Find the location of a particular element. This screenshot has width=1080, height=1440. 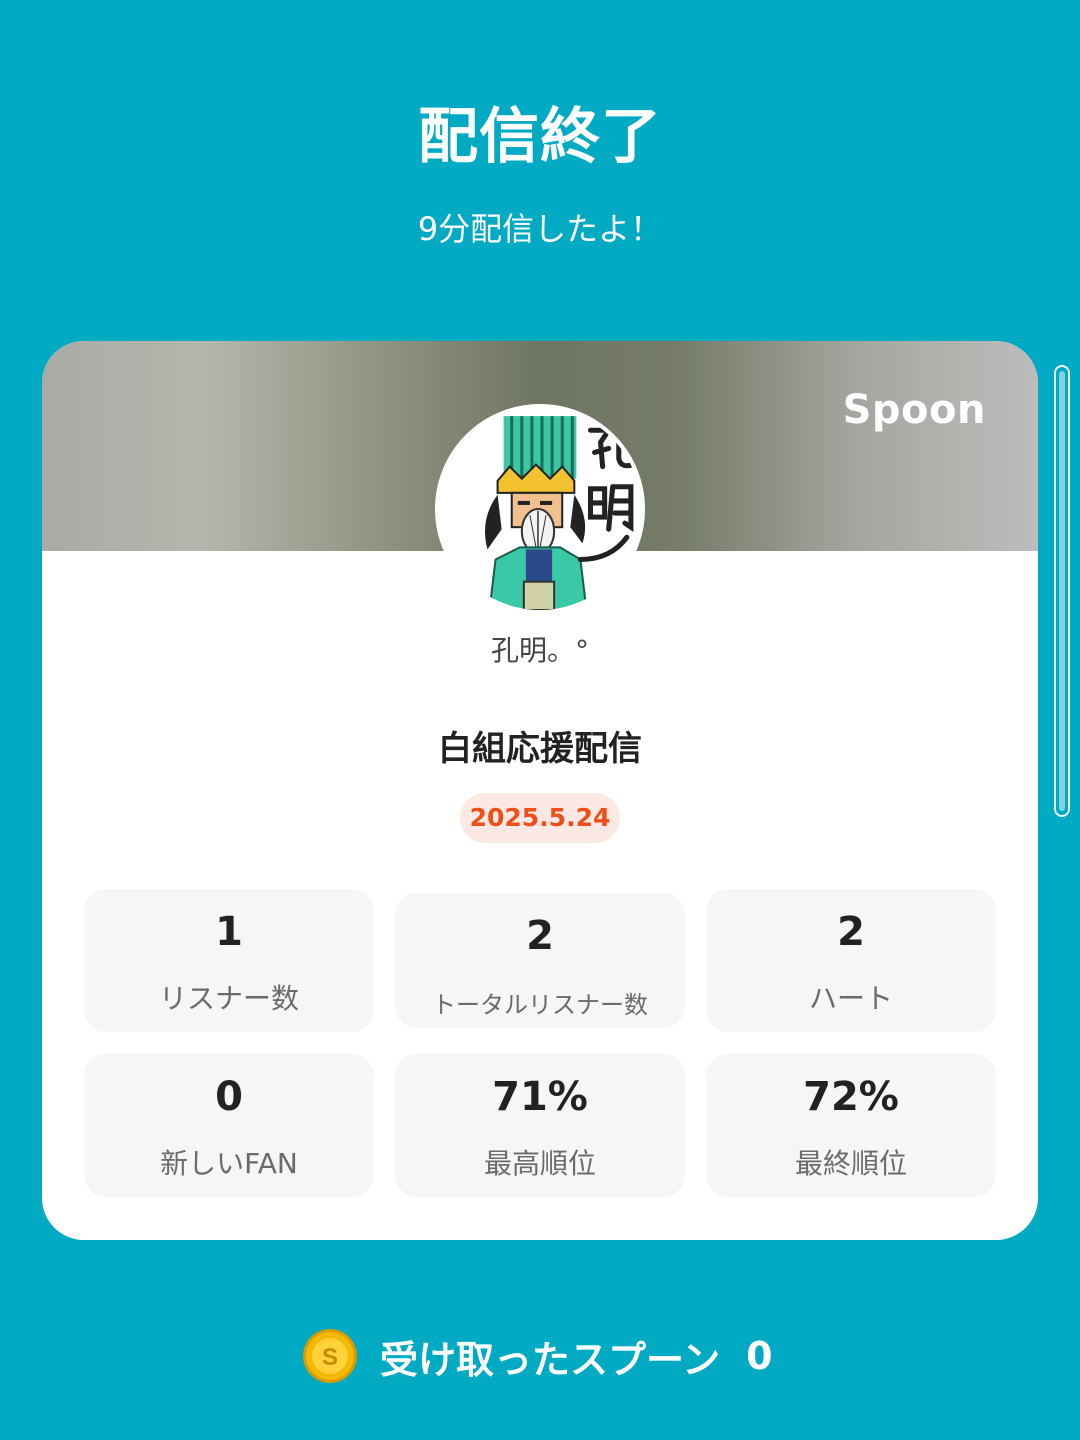

stat-value: 72% is located at coordinates (851, 1097).